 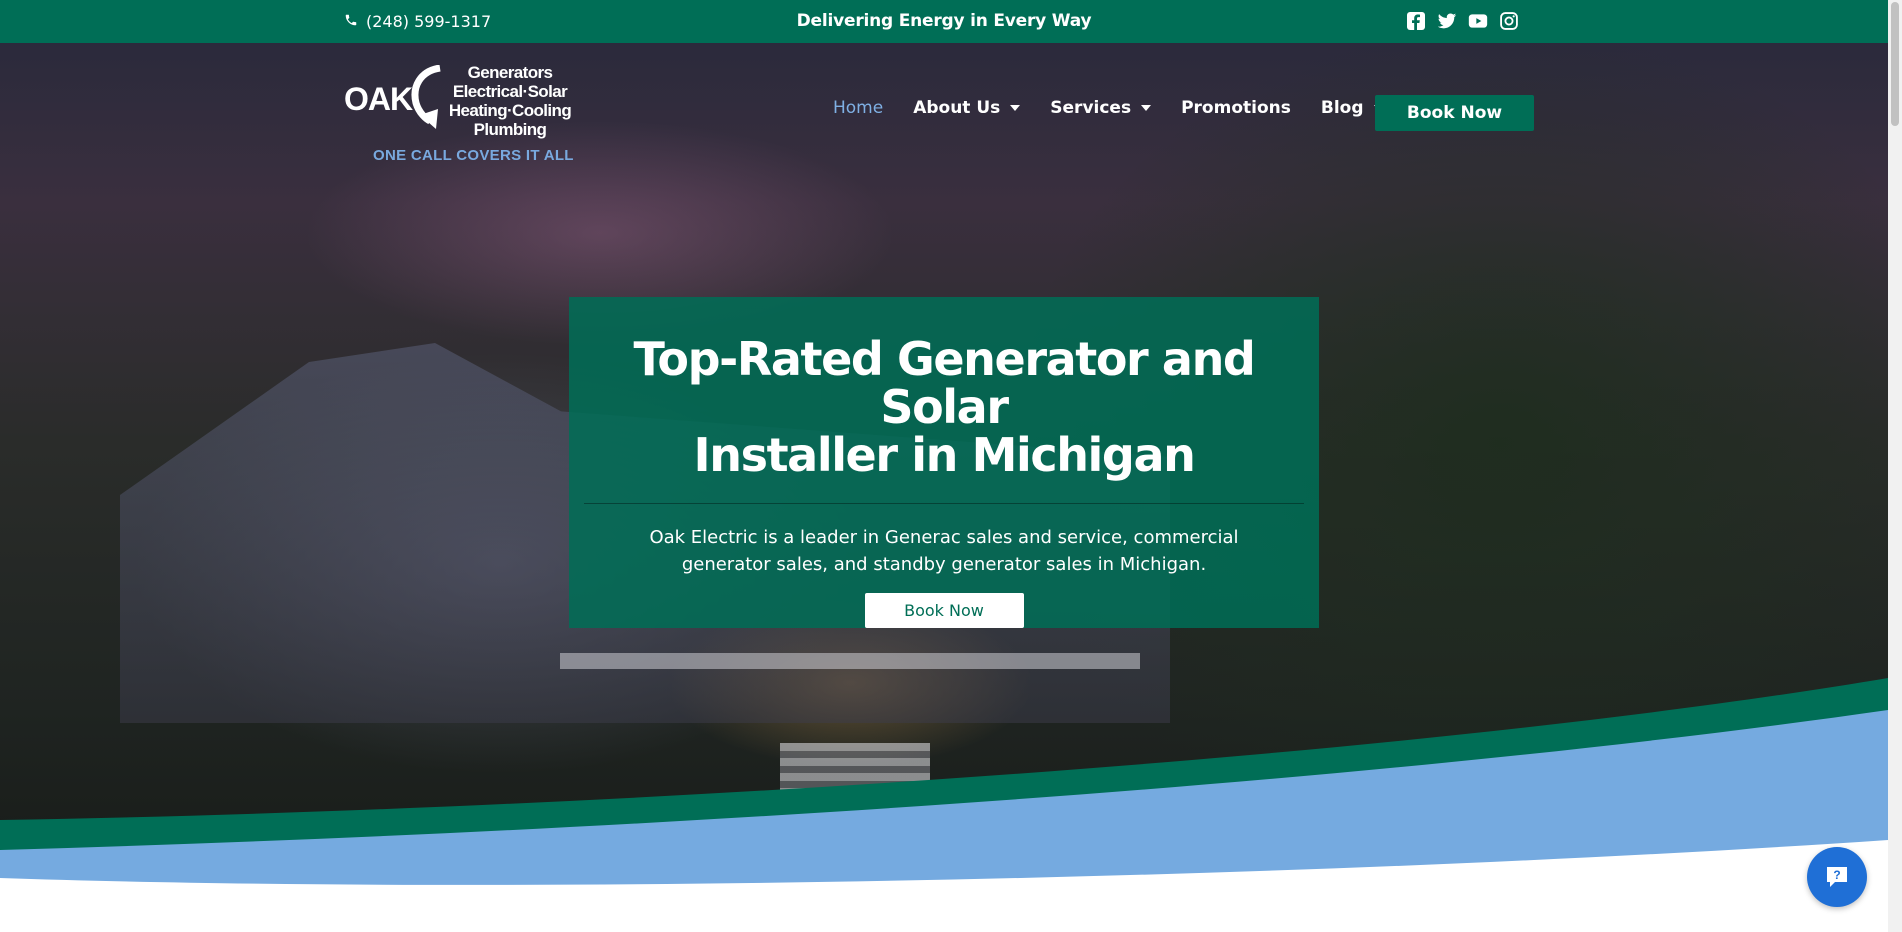 I want to click on twitter-icon, so click(x=1447, y=21).